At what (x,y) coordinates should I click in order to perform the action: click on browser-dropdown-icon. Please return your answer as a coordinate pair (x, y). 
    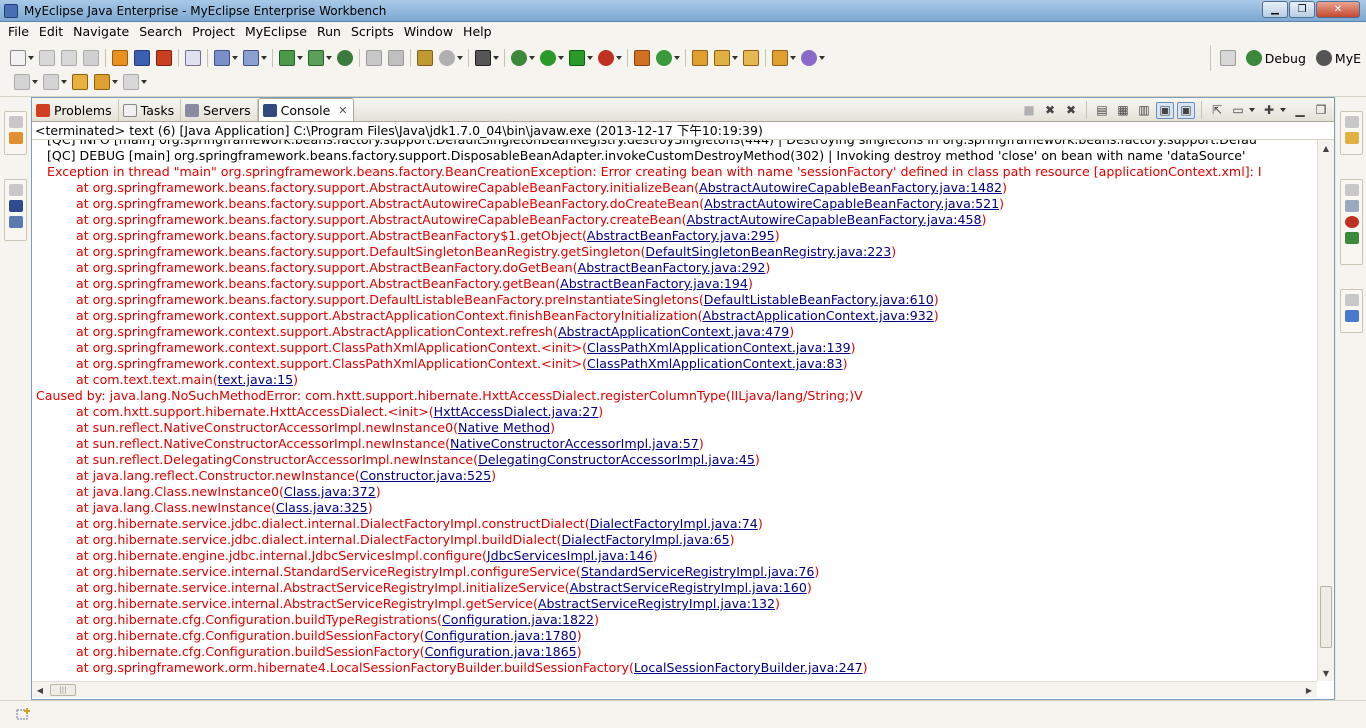
    Looking at the image, I should click on (822, 58).